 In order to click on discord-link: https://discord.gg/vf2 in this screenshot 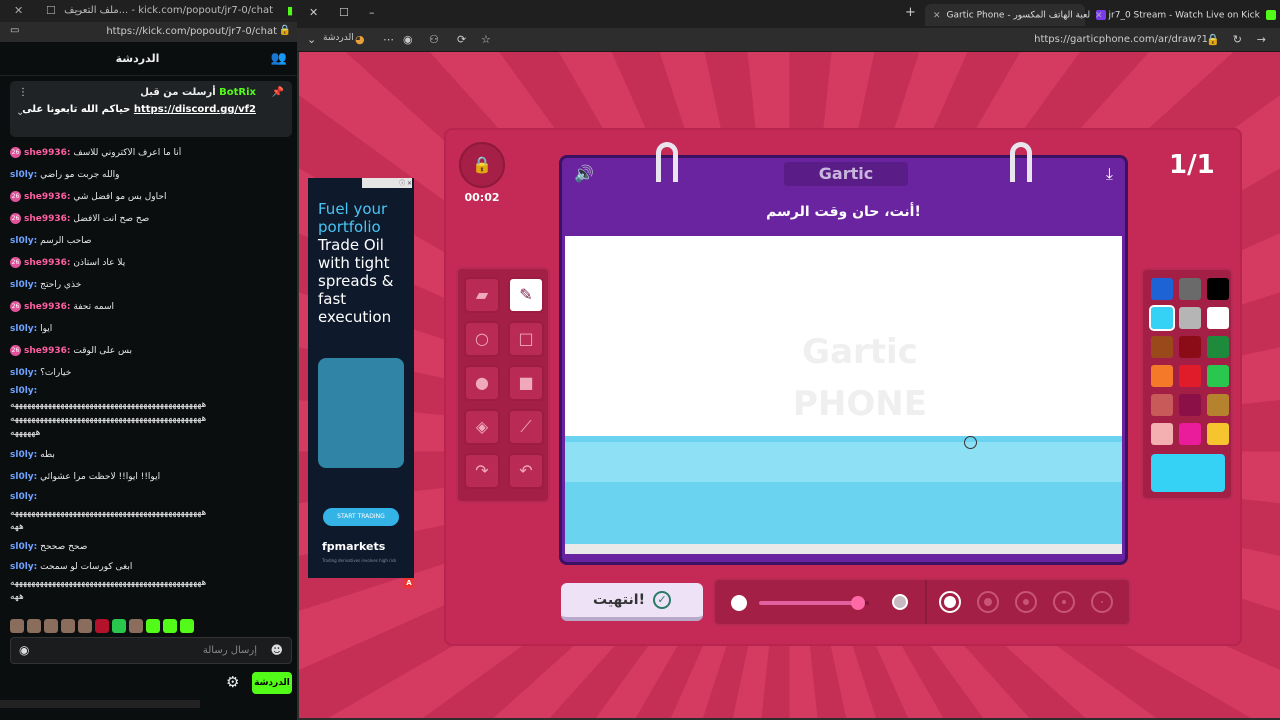, I will do `click(195, 109)`.